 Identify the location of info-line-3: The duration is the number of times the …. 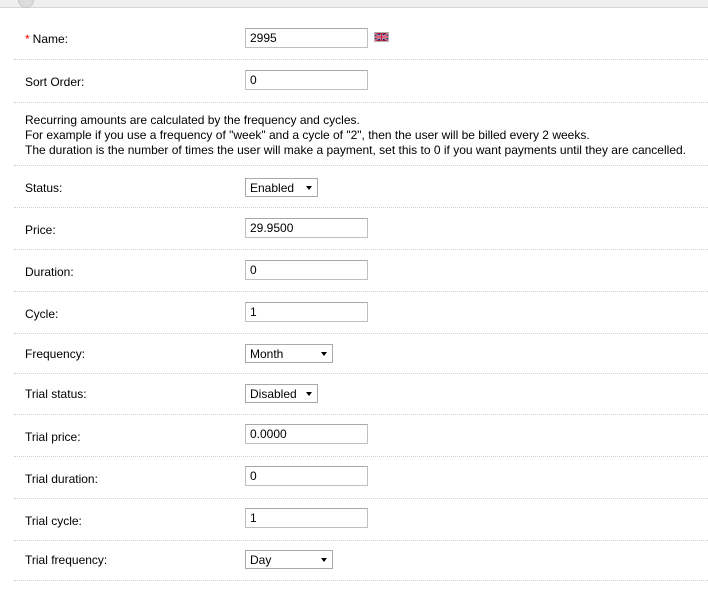
(355, 150).